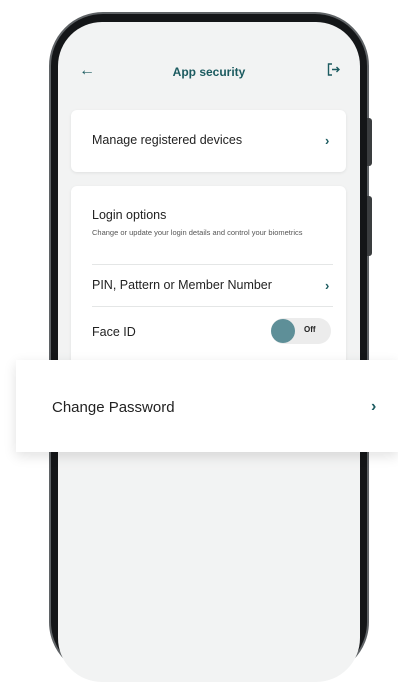 This screenshot has width=398, height=682. Describe the element at coordinates (209, 72) in the screenshot. I see `page-title: App security` at that location.